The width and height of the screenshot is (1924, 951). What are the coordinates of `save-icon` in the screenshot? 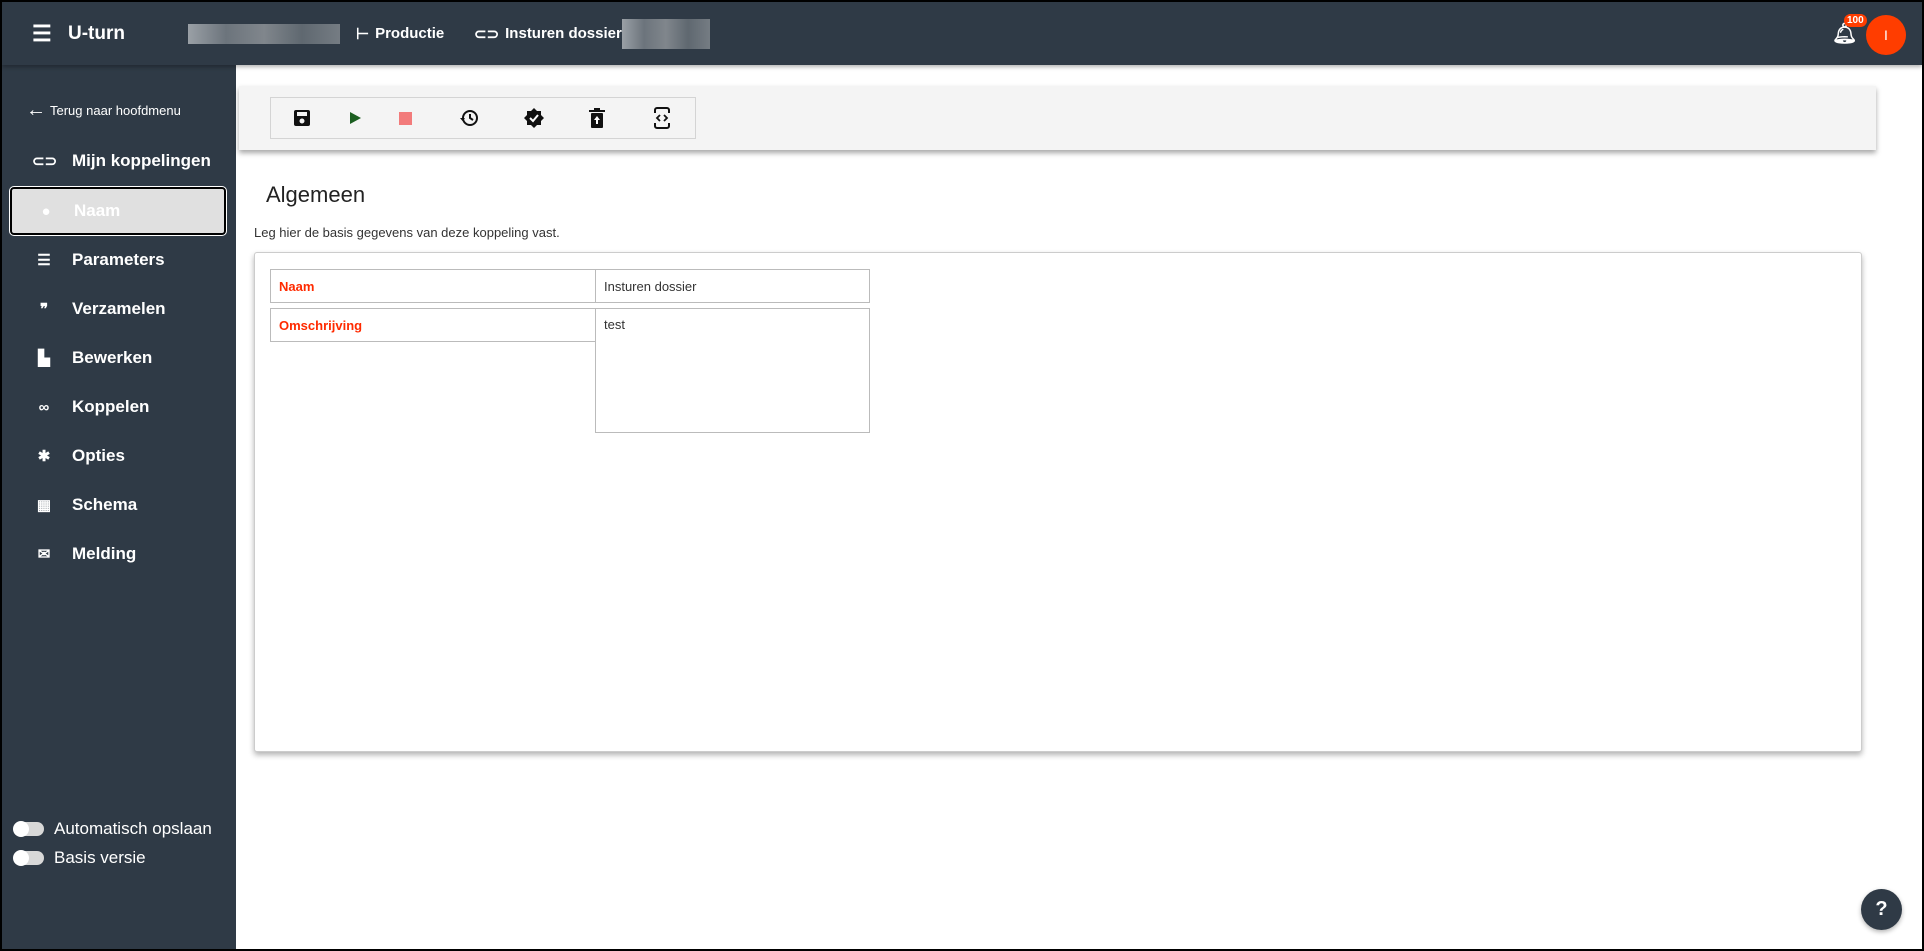 It's located at (302, 118).